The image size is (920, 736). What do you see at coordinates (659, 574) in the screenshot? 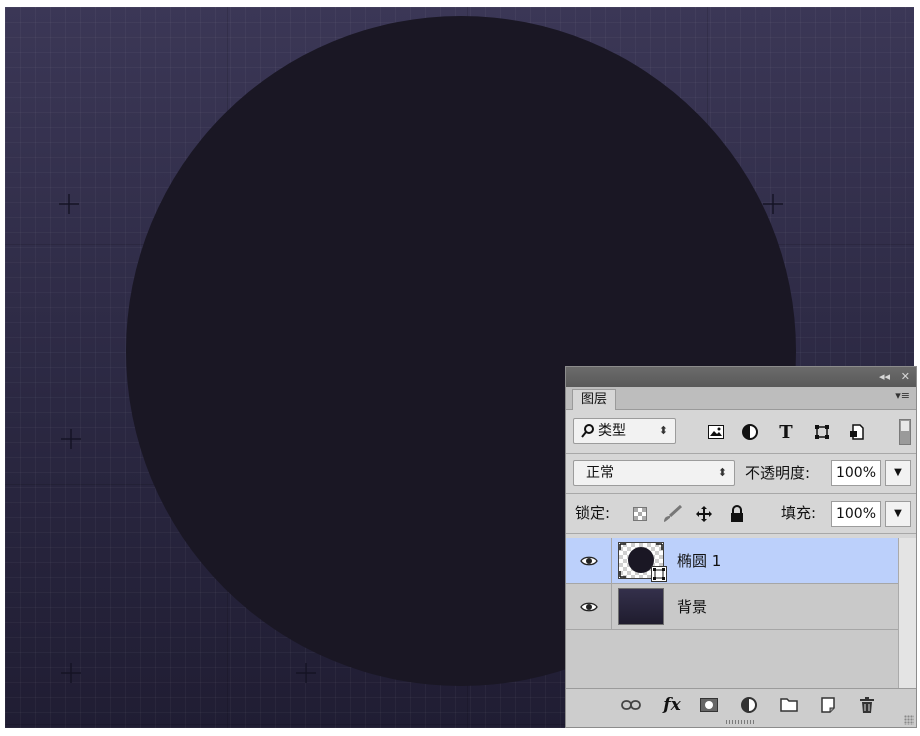
I see `vector-mask-badge-icon` at bounding box center [659, 574].